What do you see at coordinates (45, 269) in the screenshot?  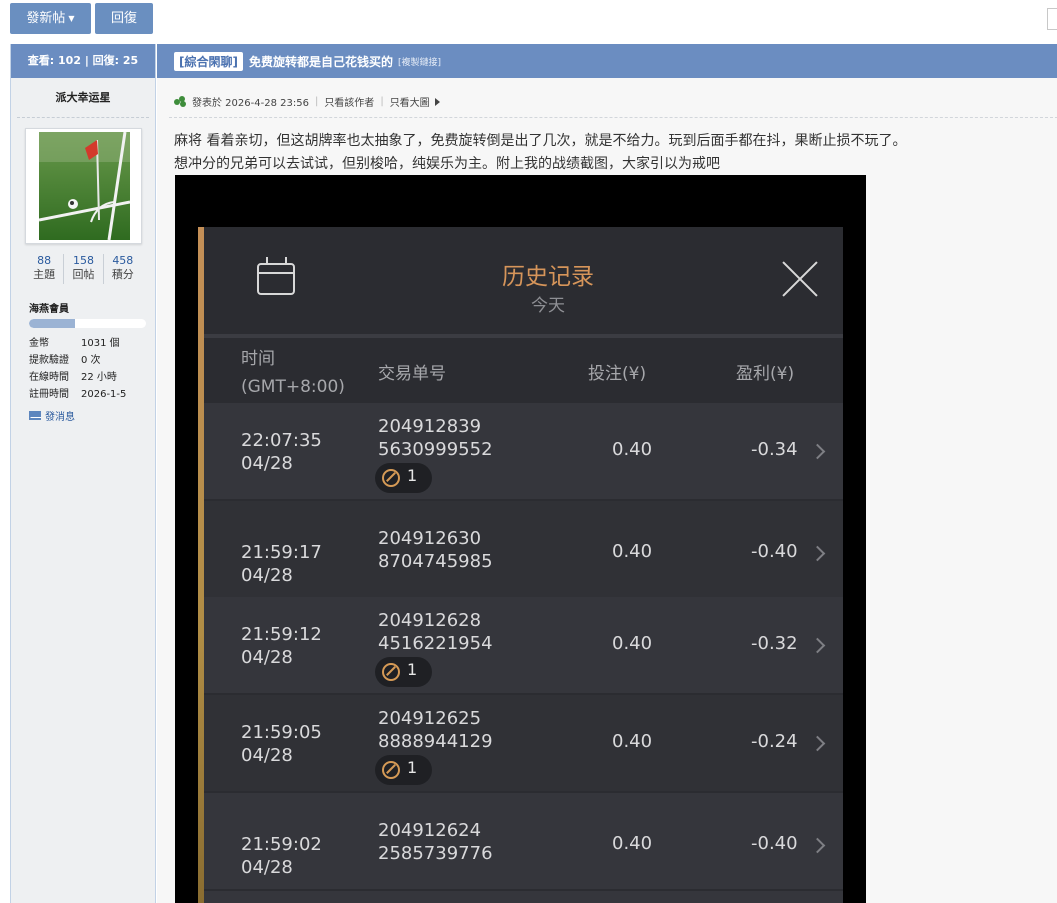 I see `stat-threads: 88 主題` at bounding box center [45, 269].